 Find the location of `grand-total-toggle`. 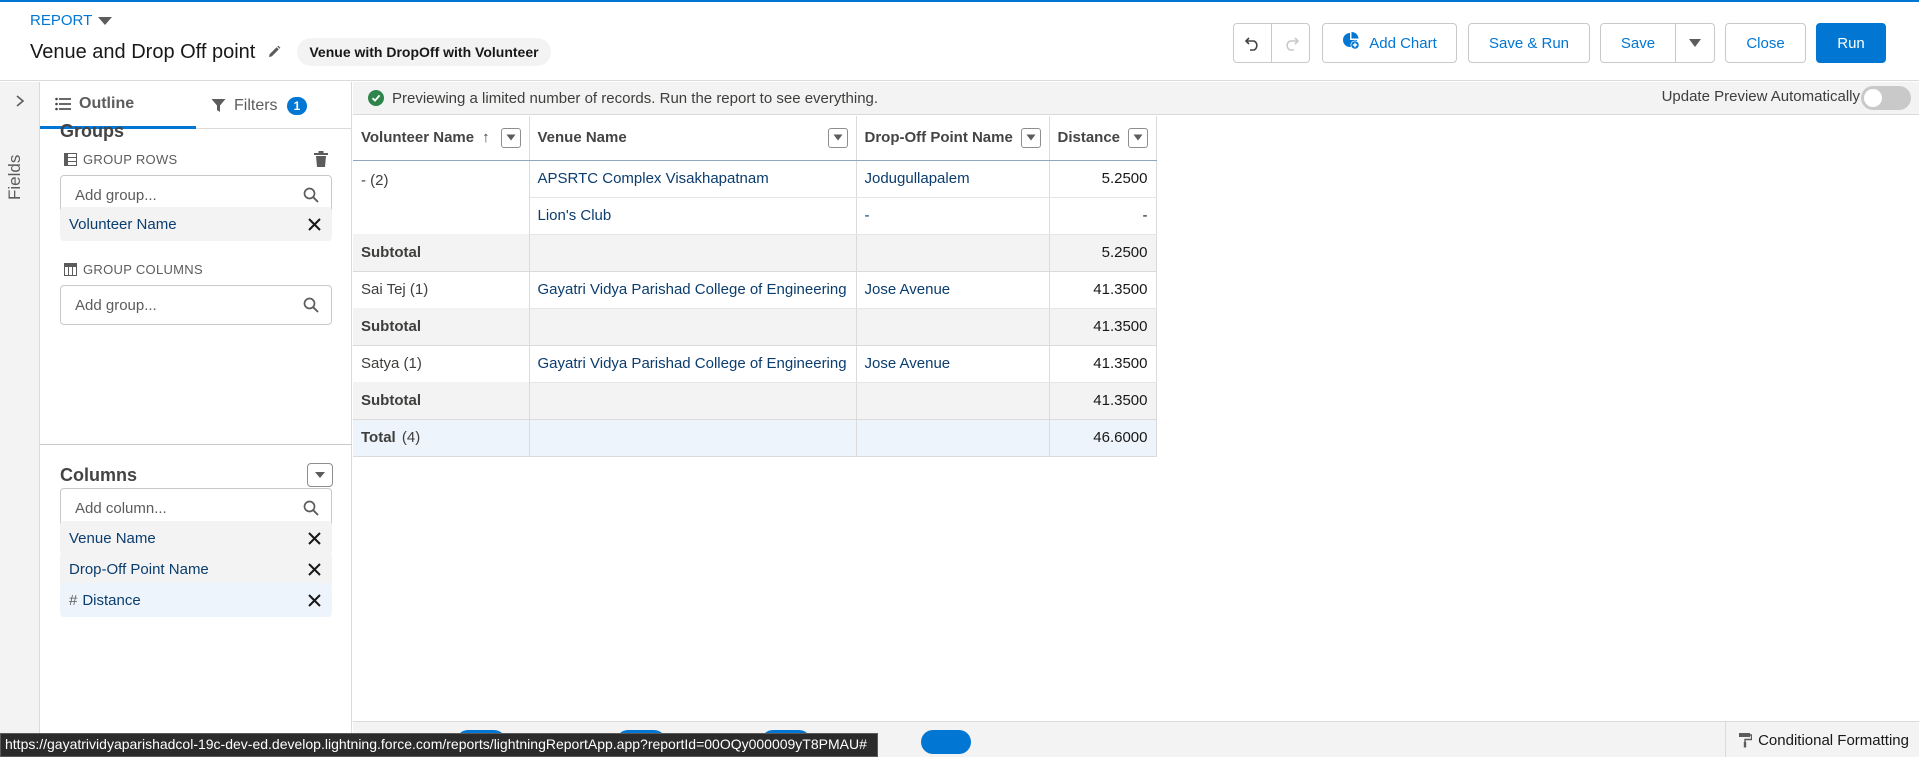

grand-total-toggle is located at coordinates (946, 742).